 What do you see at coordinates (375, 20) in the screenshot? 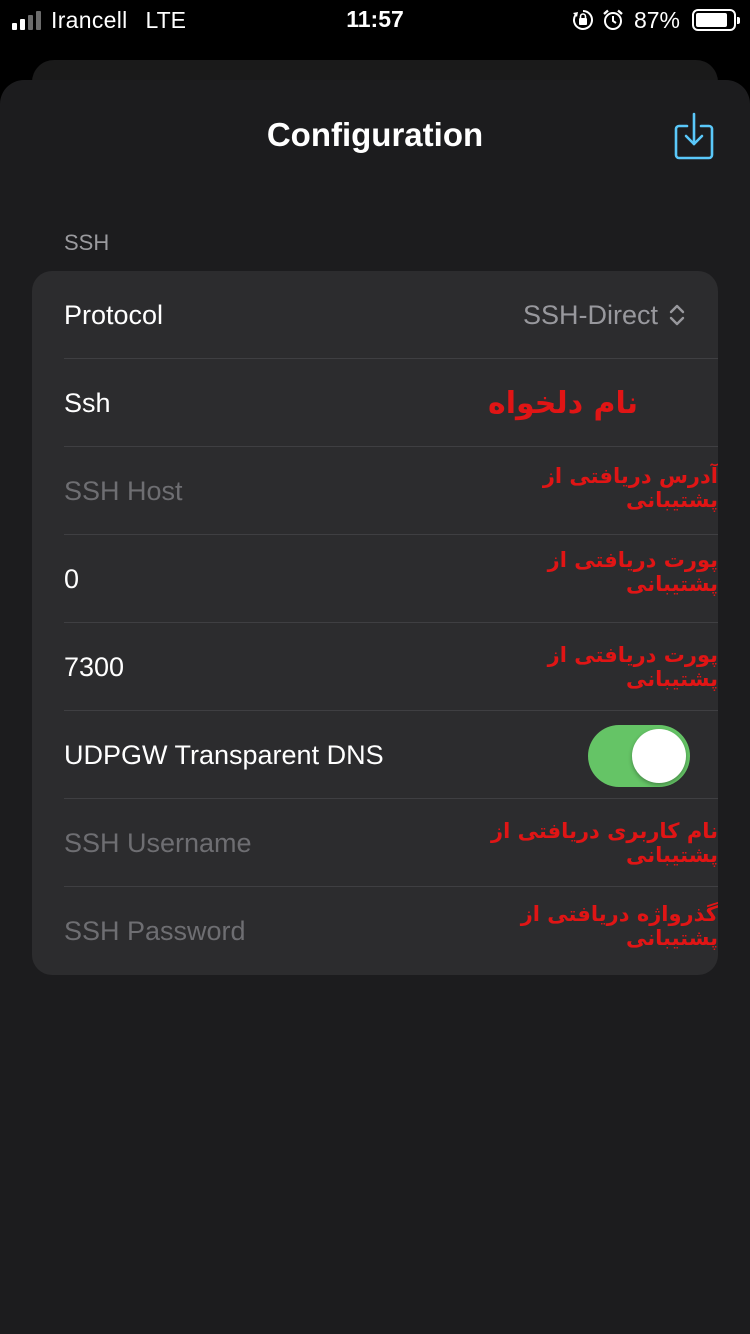
I see `status-bar: Irancell LTE 11:57 87%` at bounding box center [375, 20].